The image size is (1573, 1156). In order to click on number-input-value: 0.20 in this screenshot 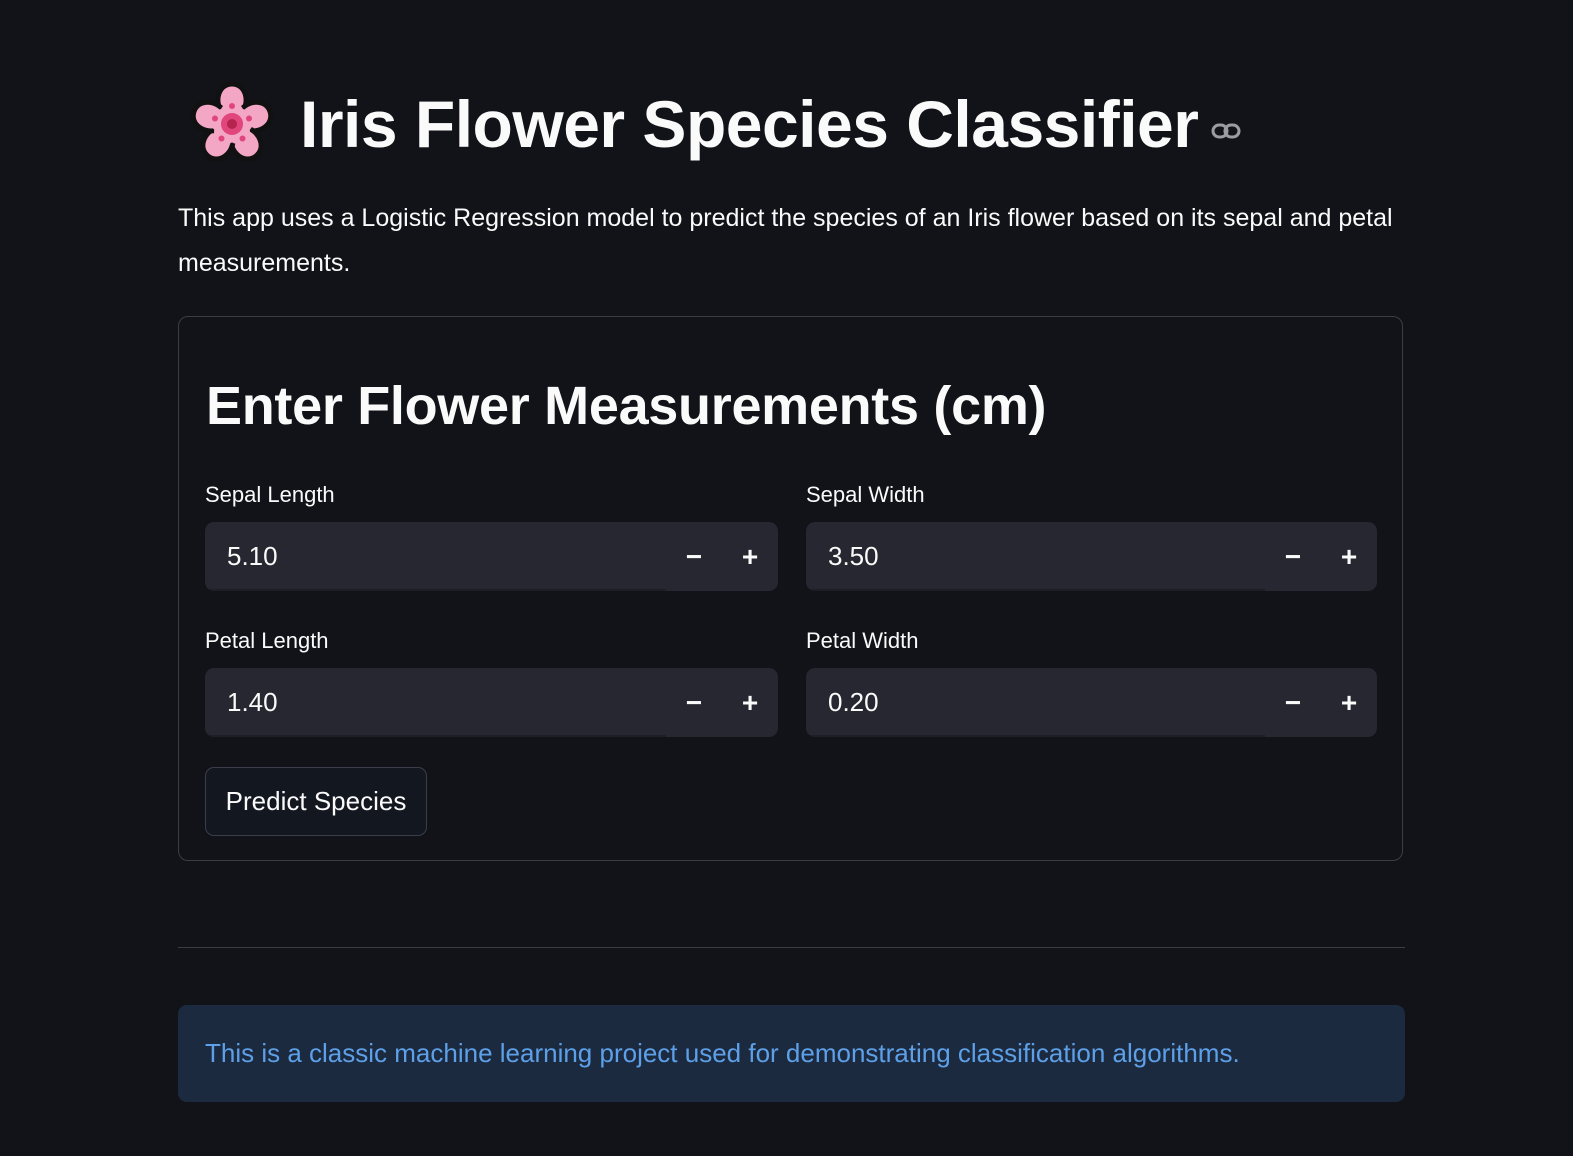, I will do `click(1035, 702)`.